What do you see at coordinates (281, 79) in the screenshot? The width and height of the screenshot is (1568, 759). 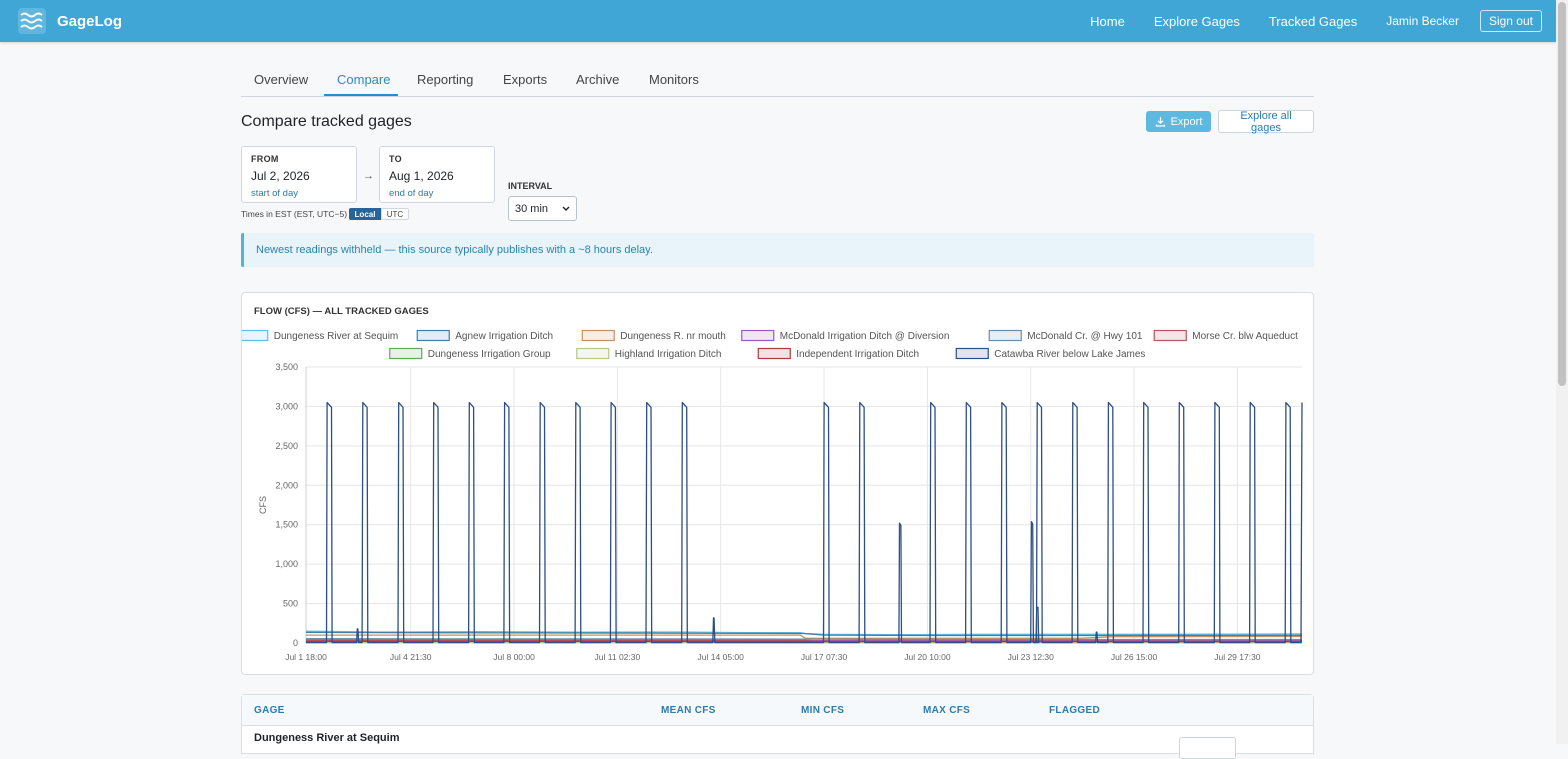 I see `tab-overview: Overview` at bounding box center [281, 79].